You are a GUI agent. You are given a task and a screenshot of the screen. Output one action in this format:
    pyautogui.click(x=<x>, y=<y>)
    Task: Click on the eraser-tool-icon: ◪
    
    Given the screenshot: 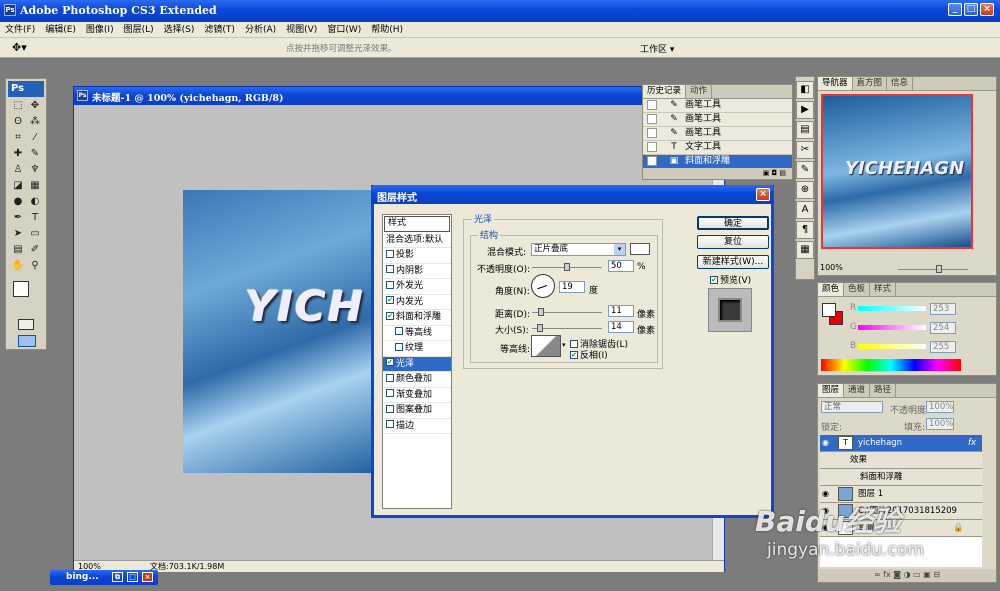 What is the action you would take?
    pyautogui.click(x=18, y=186)
    